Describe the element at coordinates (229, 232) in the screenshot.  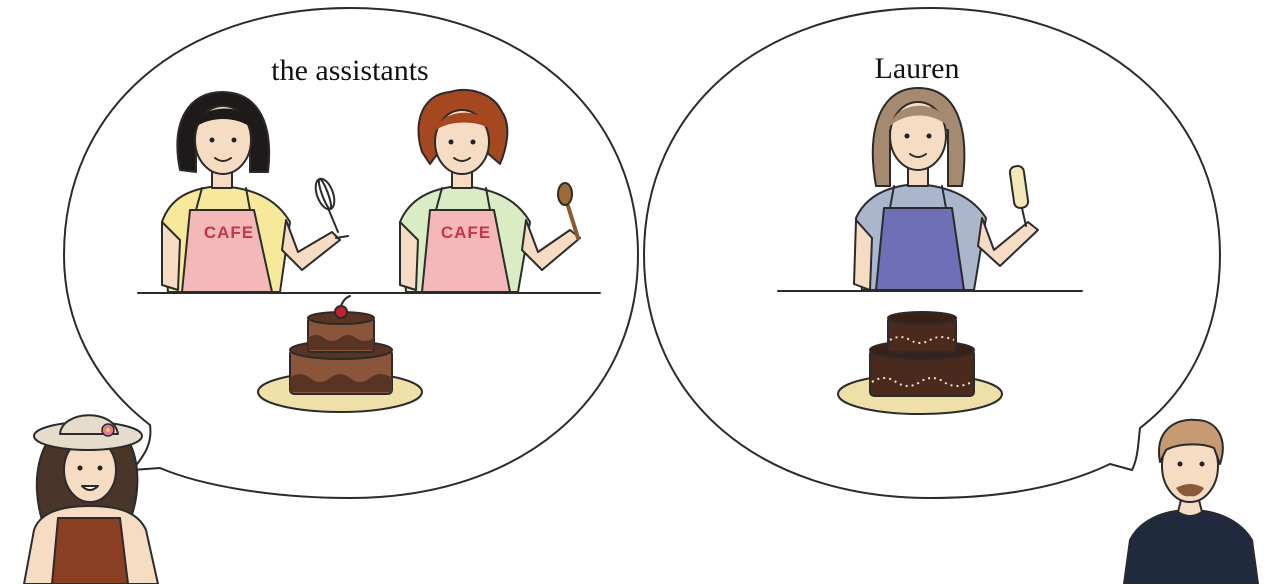
I see `apron-text-1: CAFE` at that location.